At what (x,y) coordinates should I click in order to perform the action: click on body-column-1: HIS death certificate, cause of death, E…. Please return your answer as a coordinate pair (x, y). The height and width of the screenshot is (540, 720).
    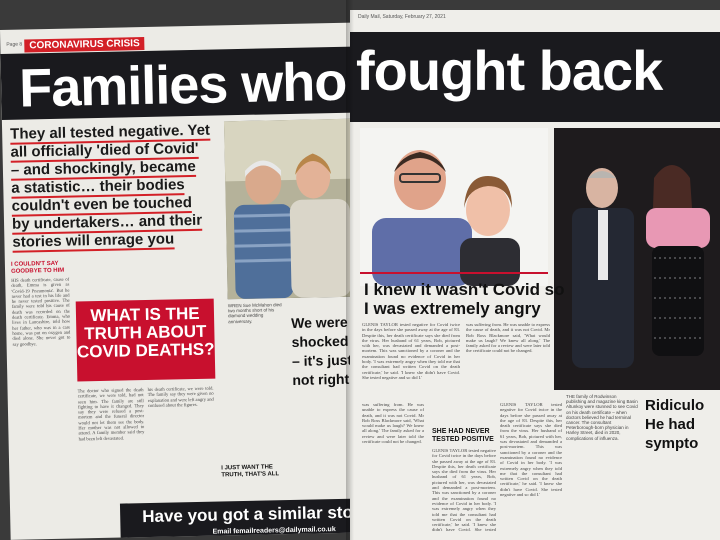
    Looking at the image, I should click on (41, 311).